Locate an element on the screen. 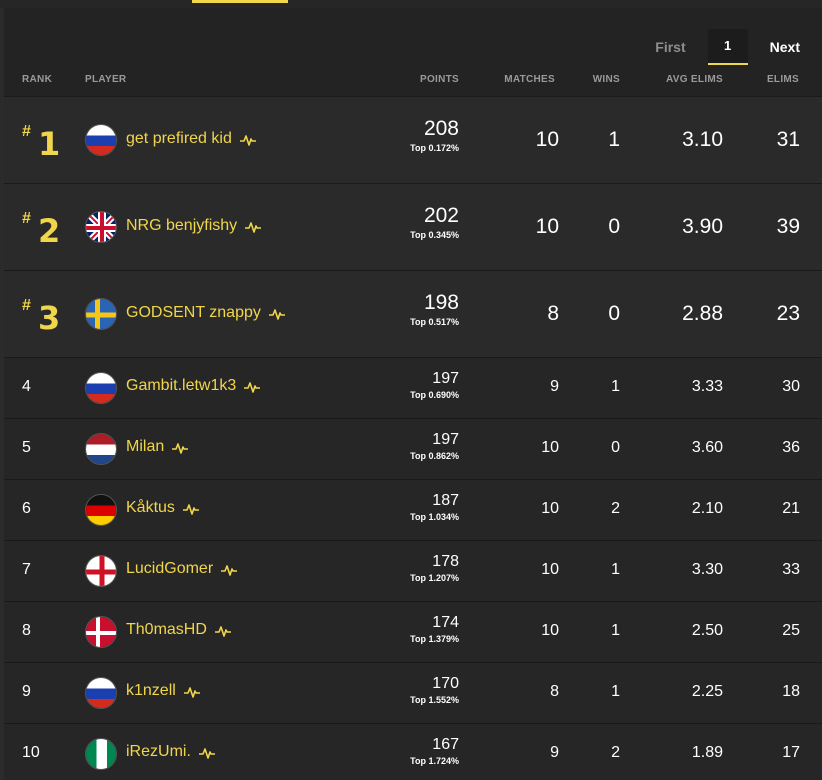 The width and height of the screenshot is (822, 780). player-name-link: Th0masHD is located at coordinates (179, 630).